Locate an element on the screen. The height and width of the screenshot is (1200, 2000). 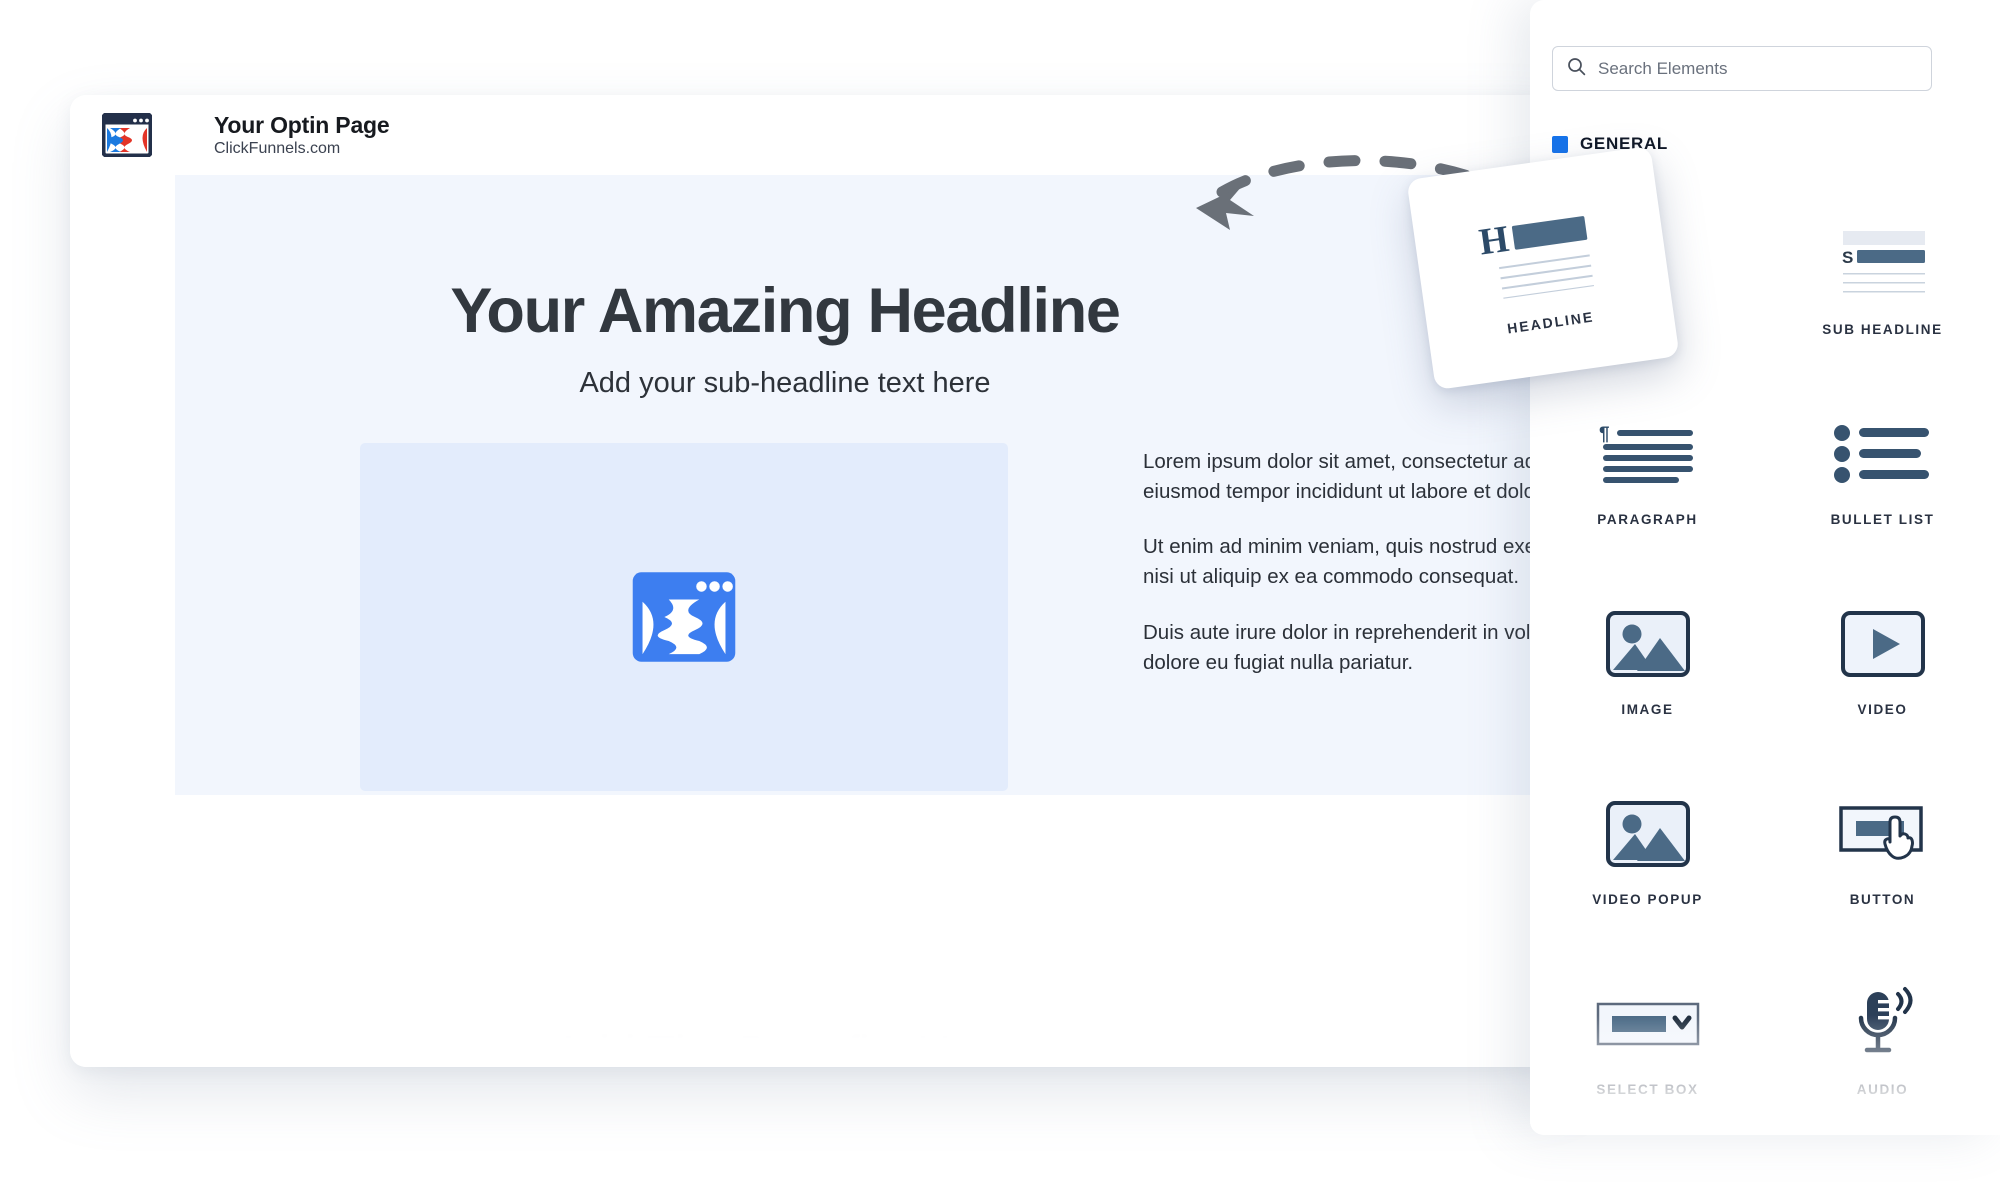
audio-icon is located at coordinates (1882, 1024).